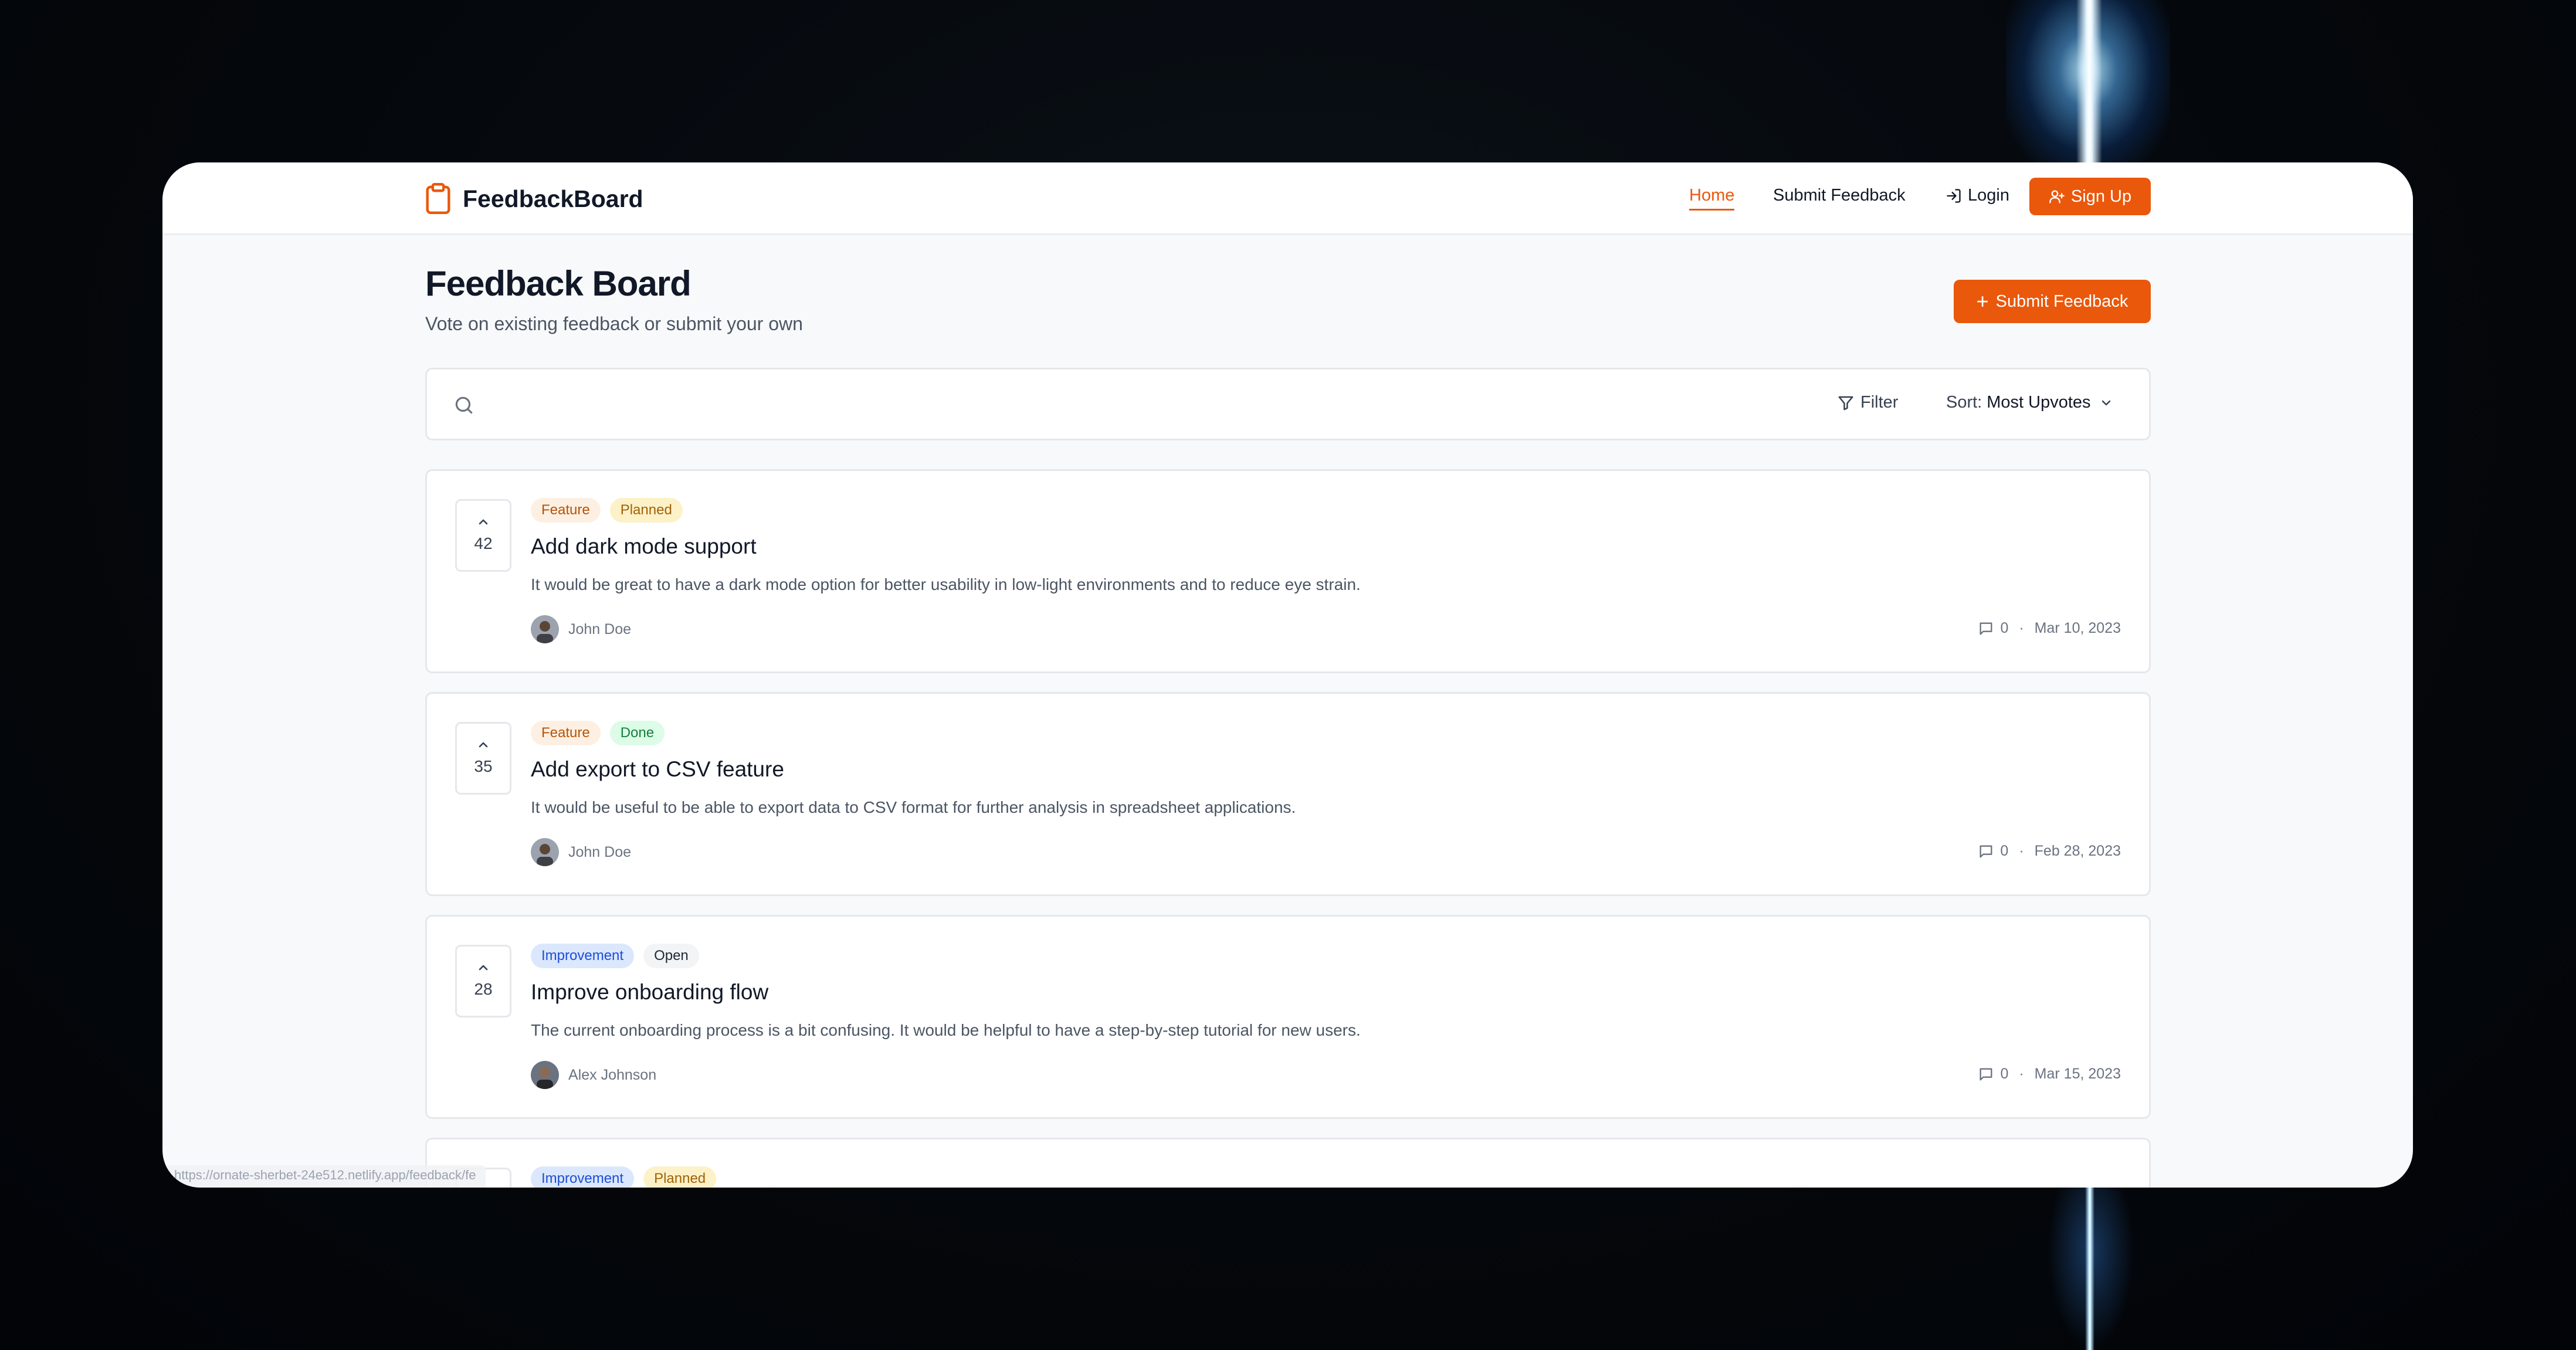  I want to click on tag-list: Feature Done, so click(602, 733).